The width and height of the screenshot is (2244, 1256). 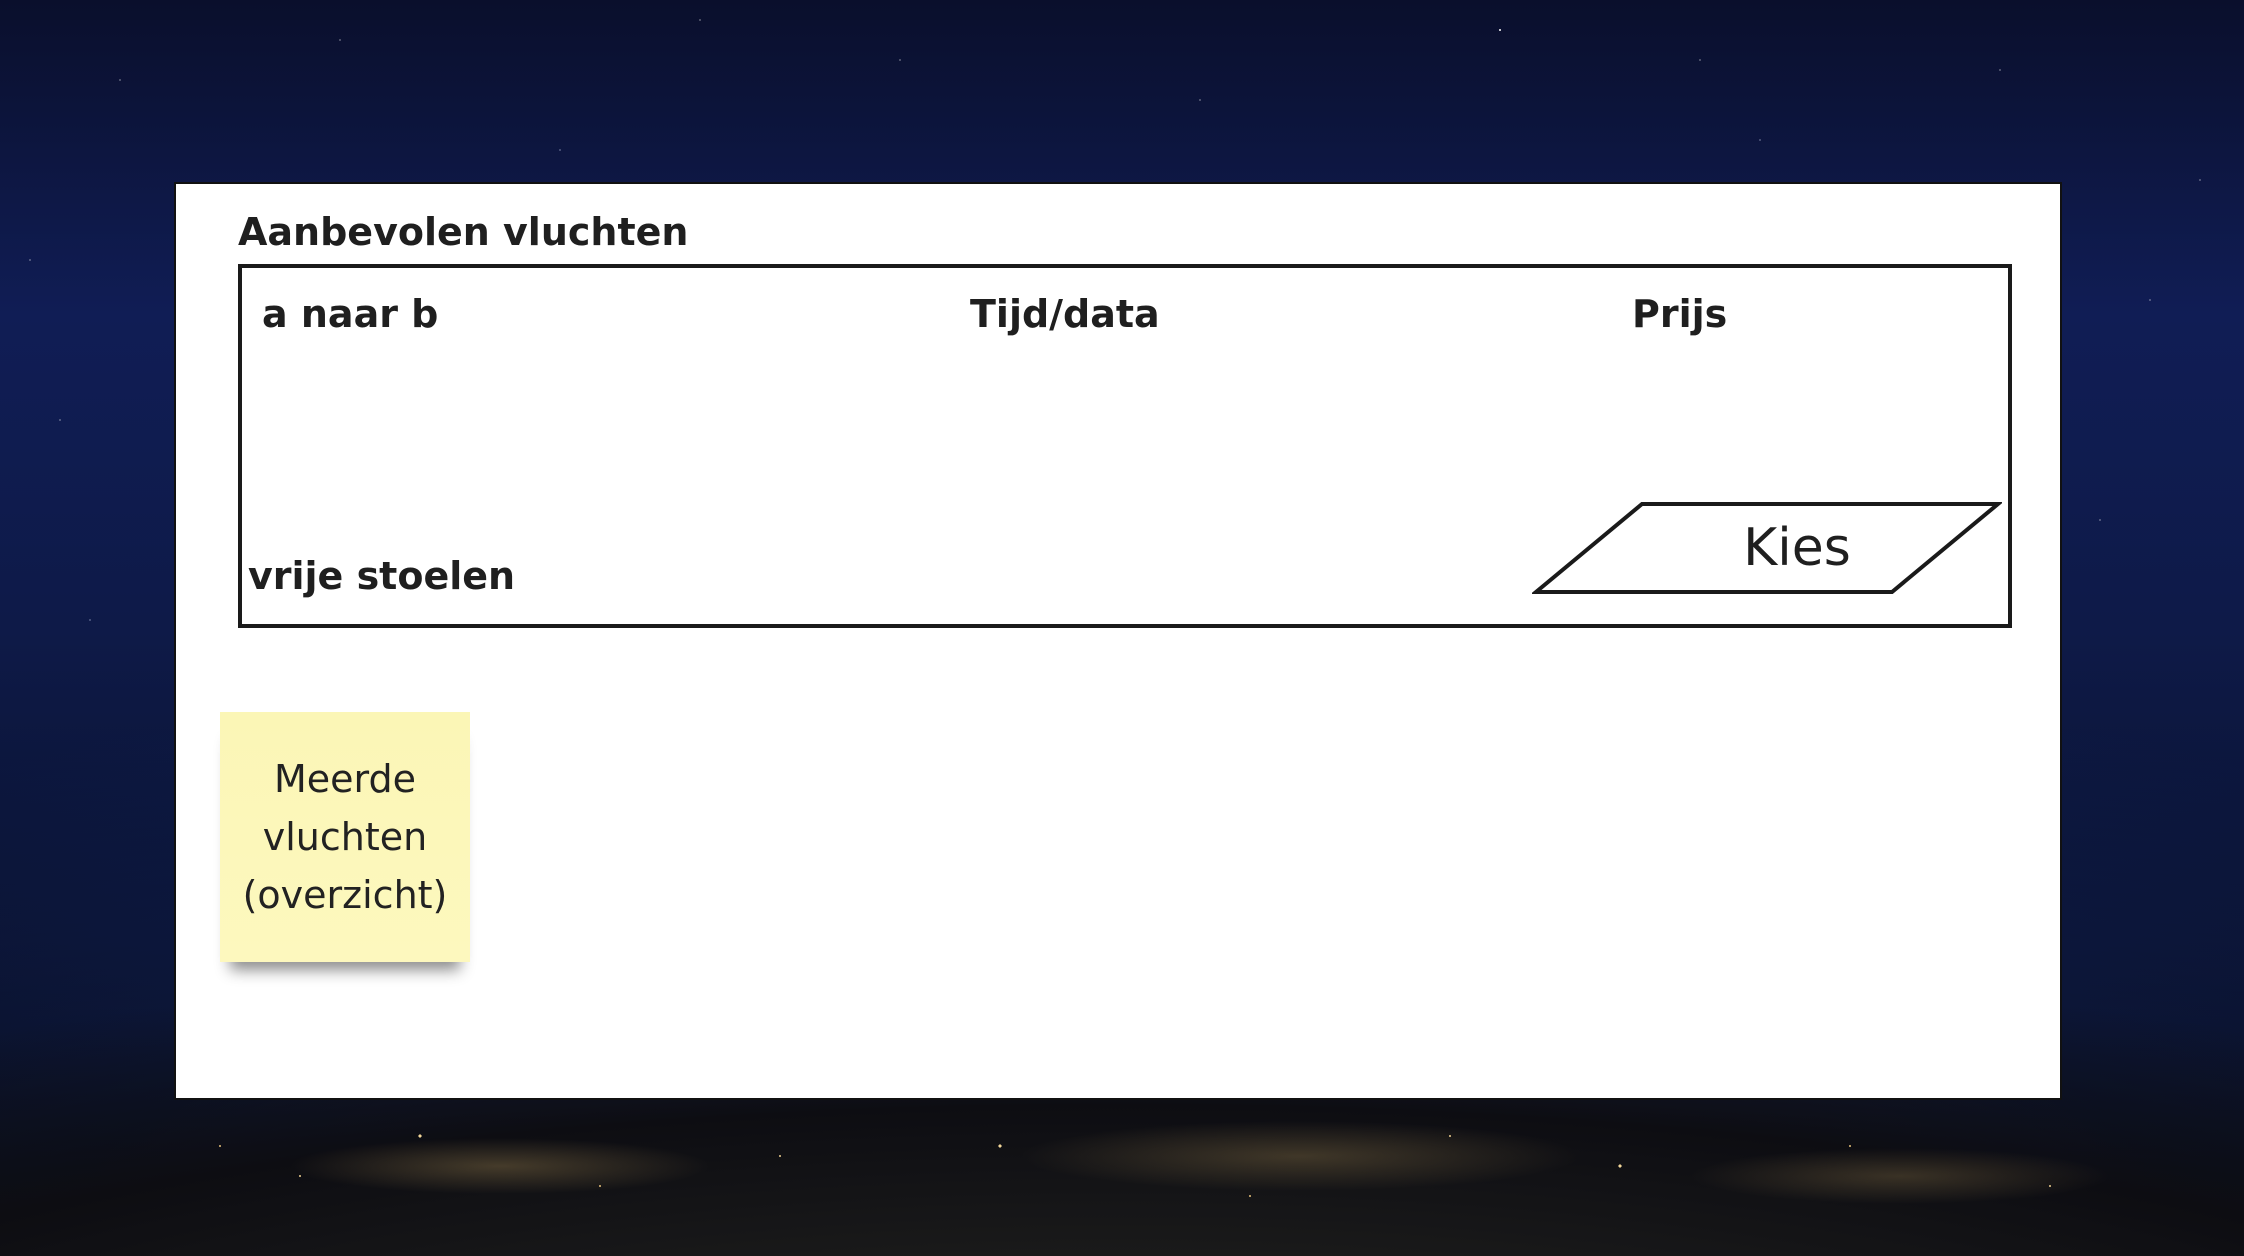 I want to click on sticky-note: Meerde vluchten (overzicht), so click(x=345, y=837).